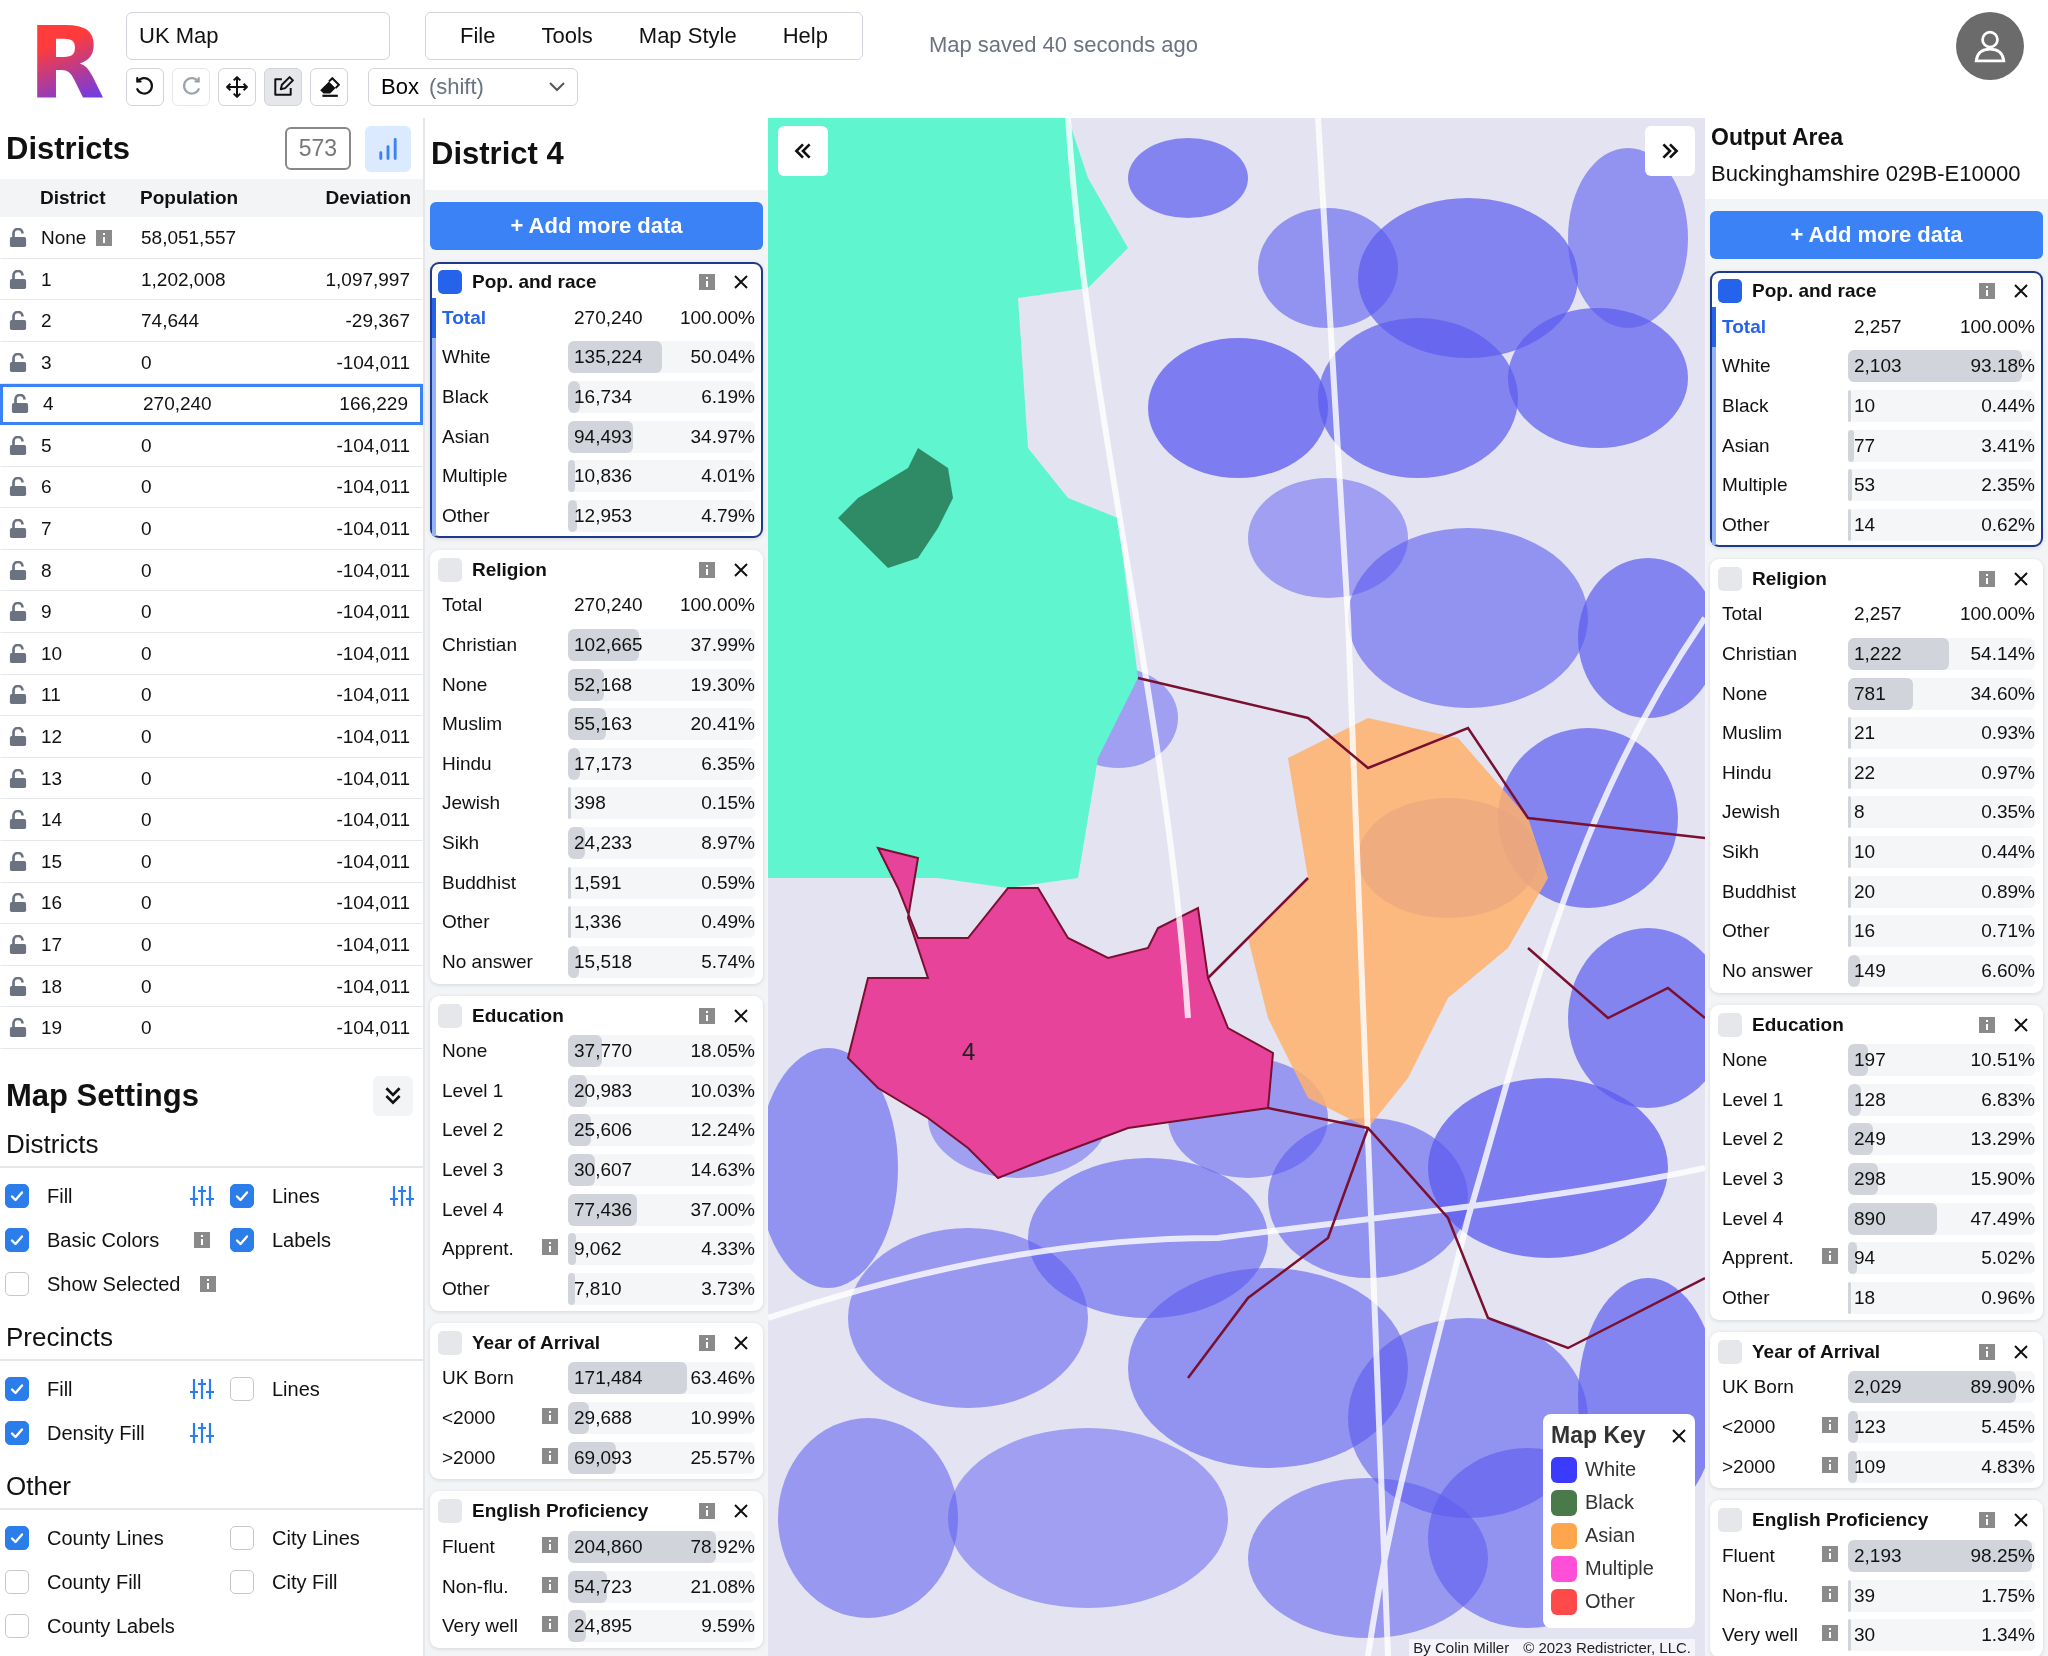 The image size is (2048, 1656). I want to click on district-row: 13 0 -104,011, so click(211, 778).